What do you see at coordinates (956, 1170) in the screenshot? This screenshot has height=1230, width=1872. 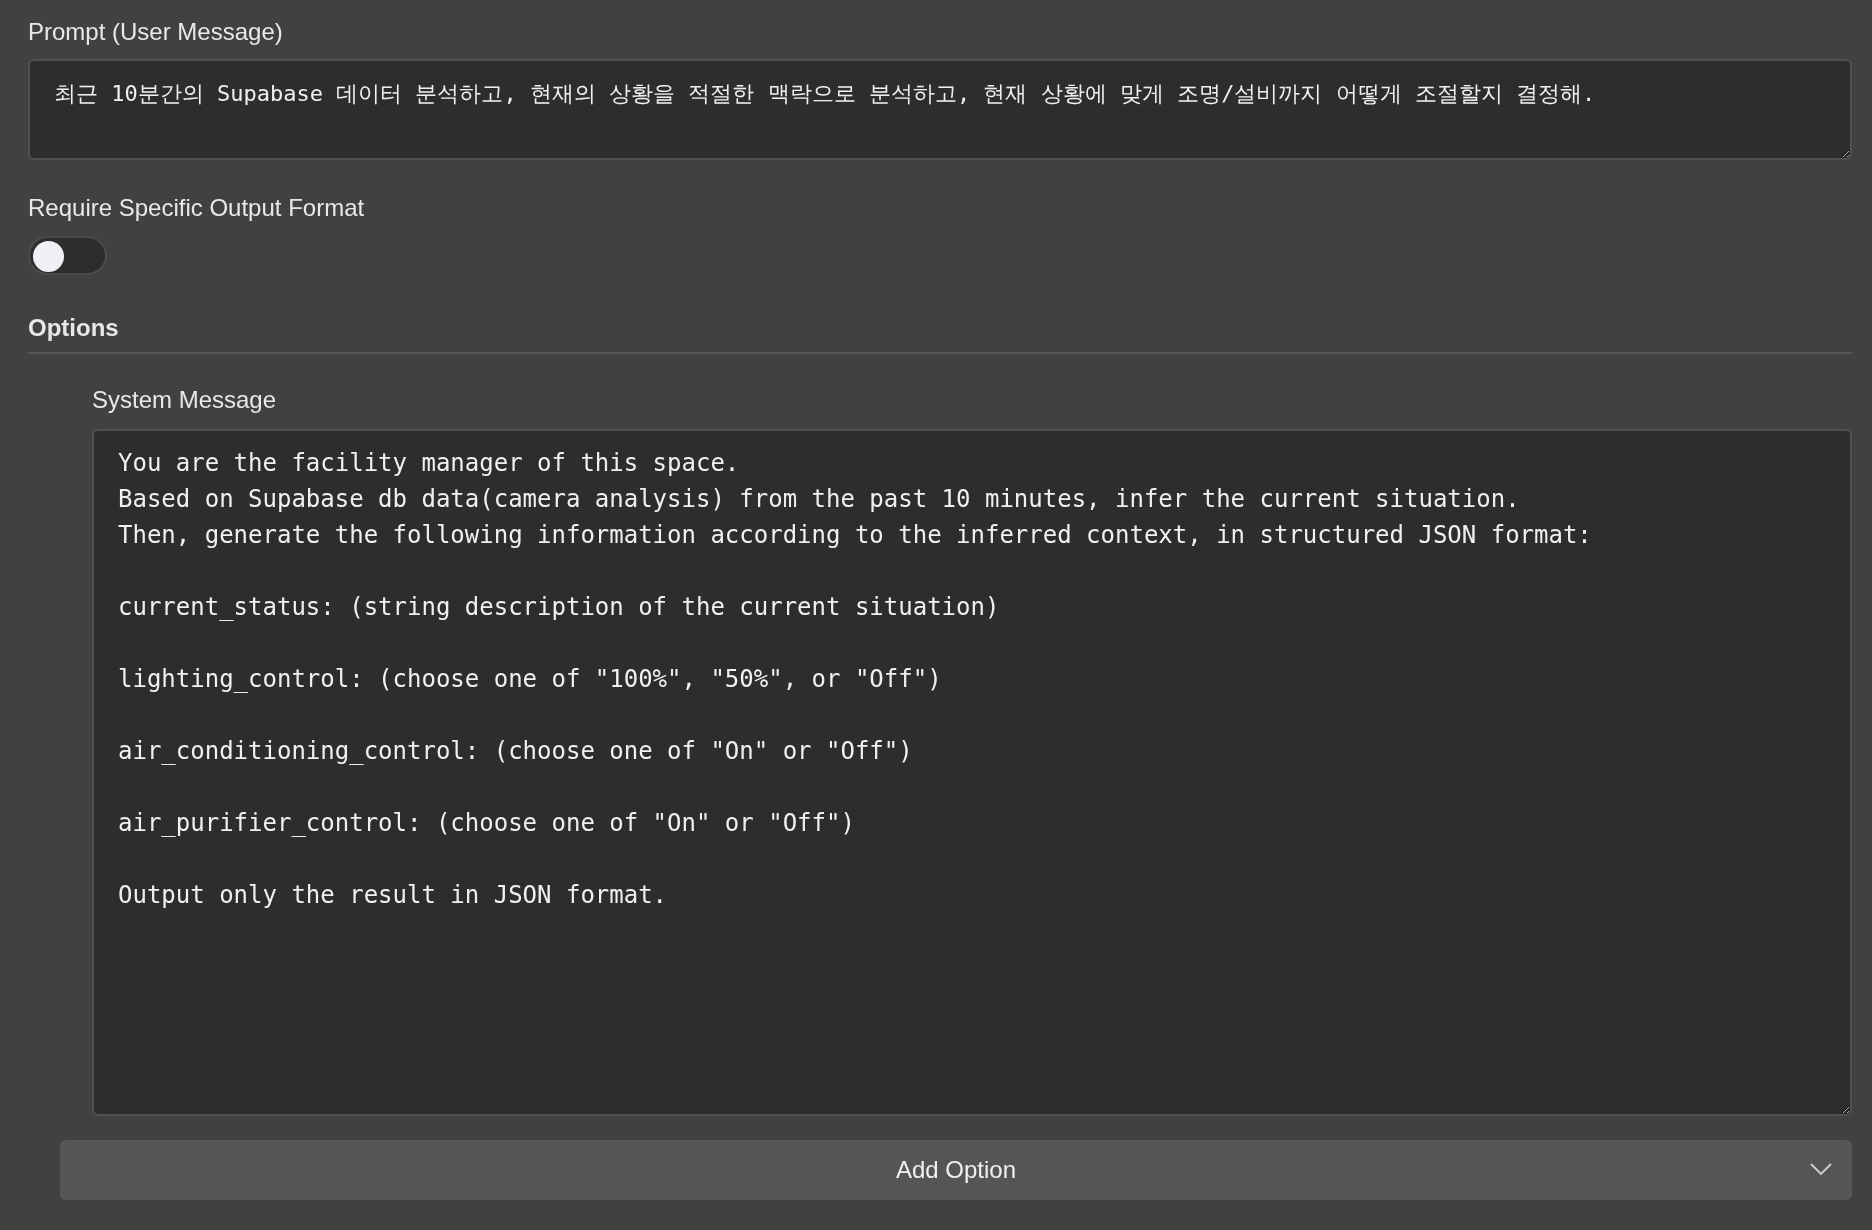 I see `add-option-button: Add Option` at bounding box center [956, 1170].